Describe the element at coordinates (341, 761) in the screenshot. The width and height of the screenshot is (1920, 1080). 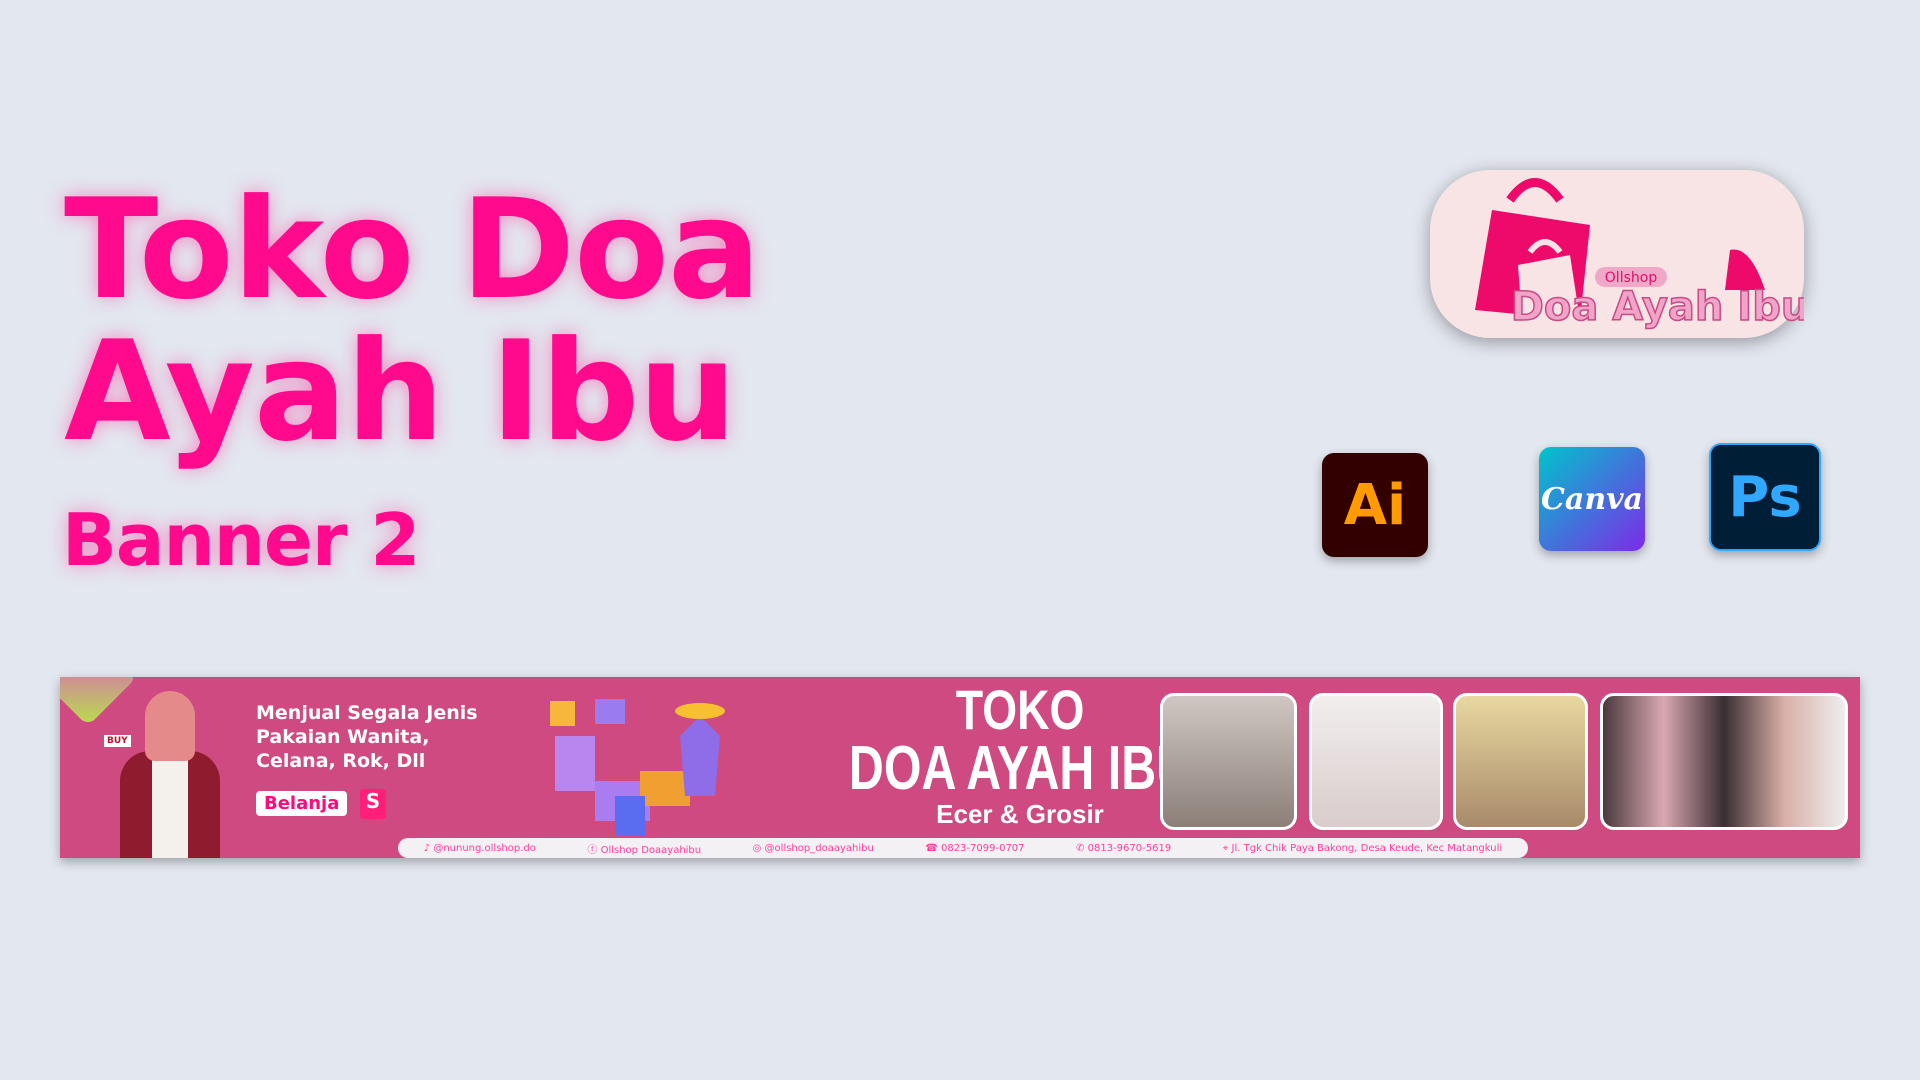
I see `tagline-line: Celana, Rok, Dll` at that location.